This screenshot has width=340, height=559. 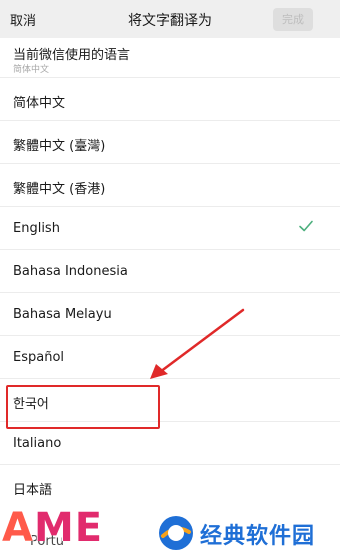 I want to click on language-label: Bahasa Indonesia, so click(x=70, y=271).